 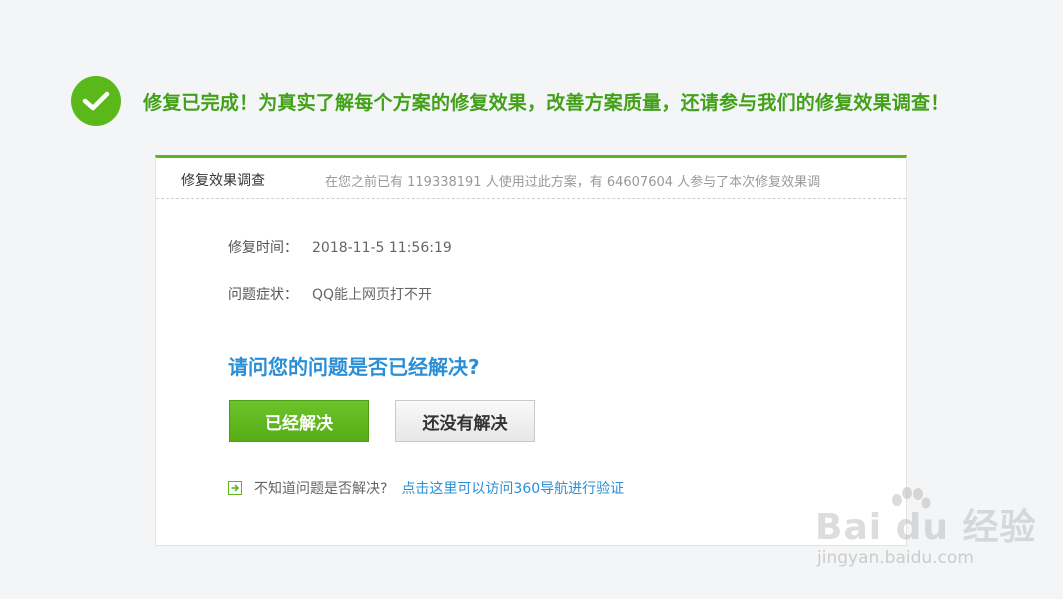 I want to click on paw-icon, so click(x=911, y=498).